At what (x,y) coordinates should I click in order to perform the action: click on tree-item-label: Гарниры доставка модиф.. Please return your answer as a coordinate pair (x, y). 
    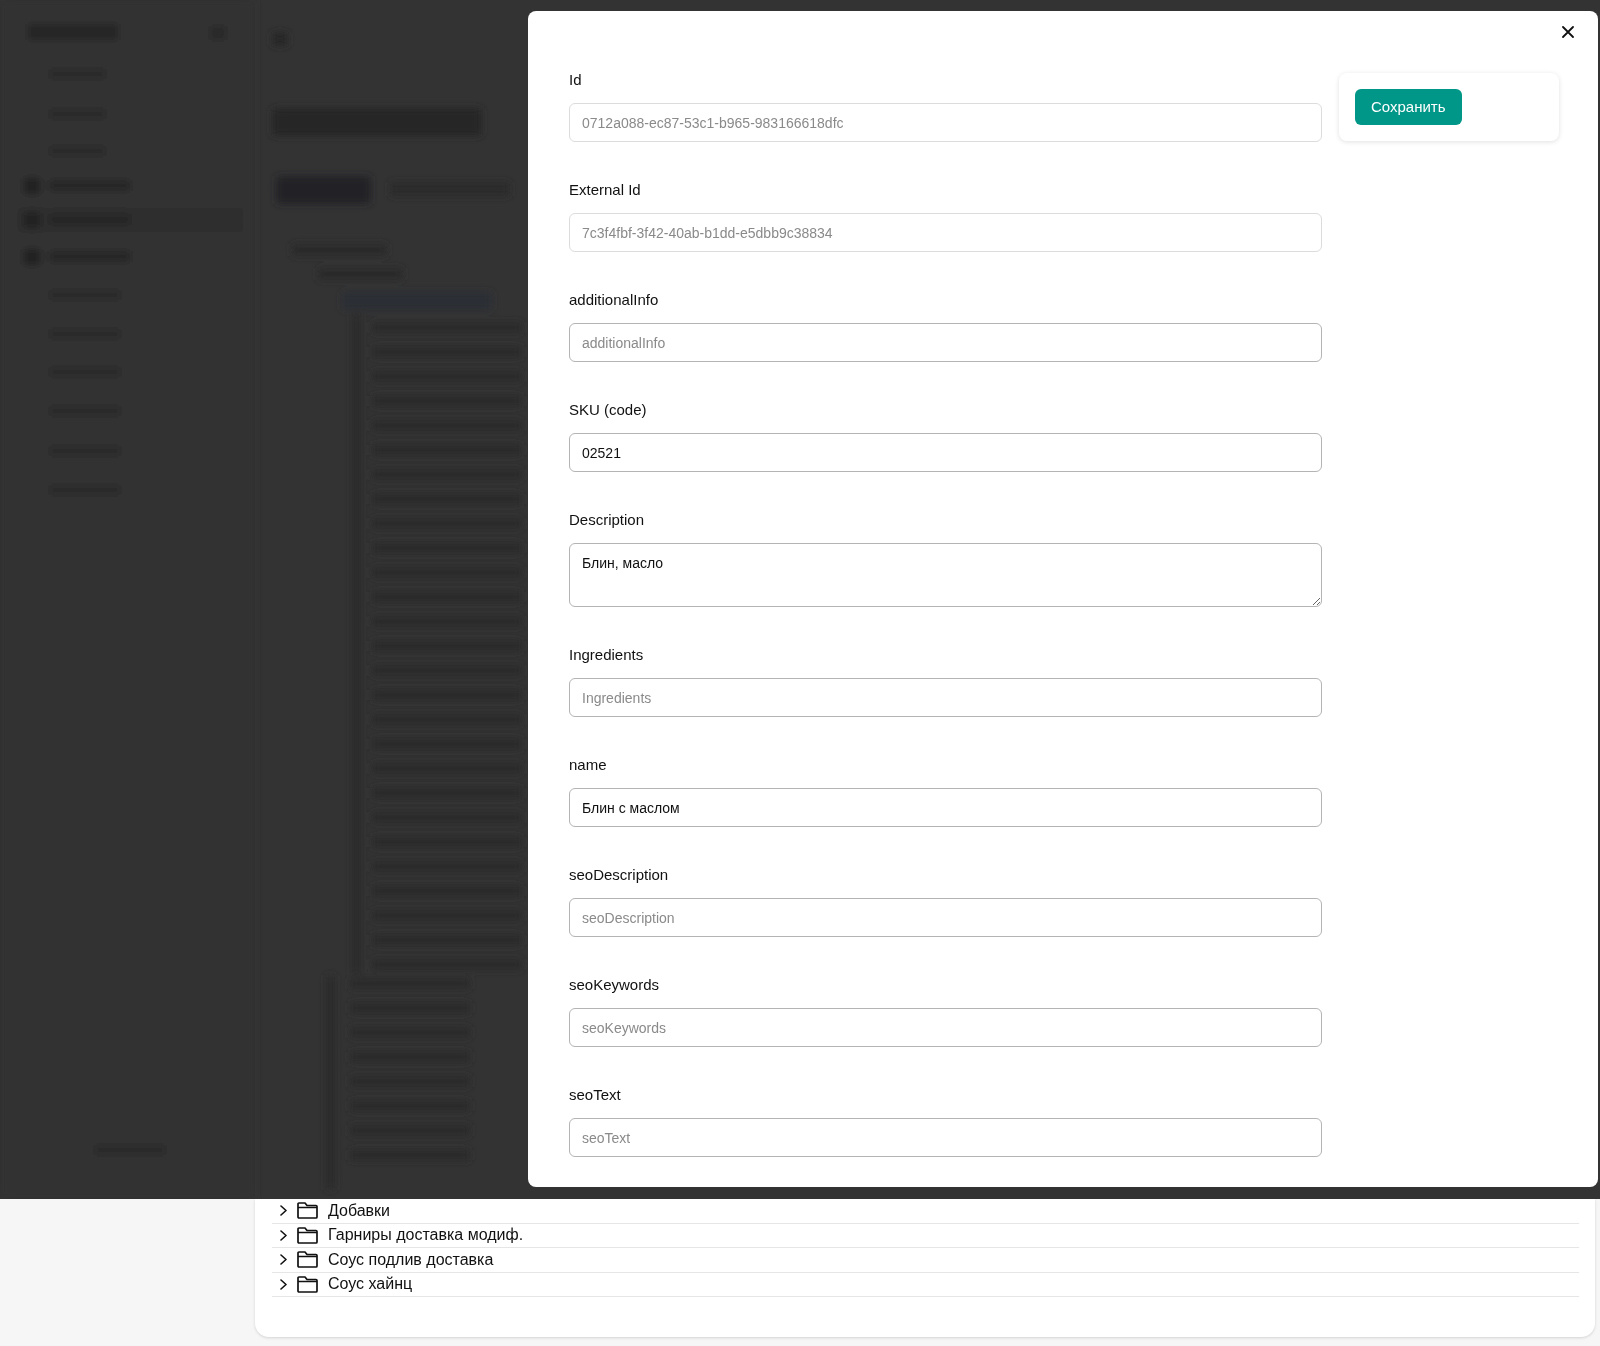
    Looking at the image, I should click on (426, 1235).